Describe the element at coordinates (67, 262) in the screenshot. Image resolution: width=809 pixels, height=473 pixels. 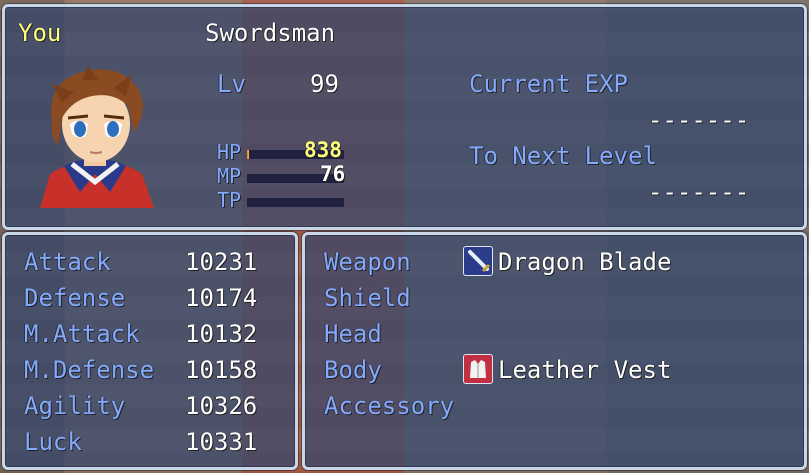
I see `param-label: Attack` at that location.